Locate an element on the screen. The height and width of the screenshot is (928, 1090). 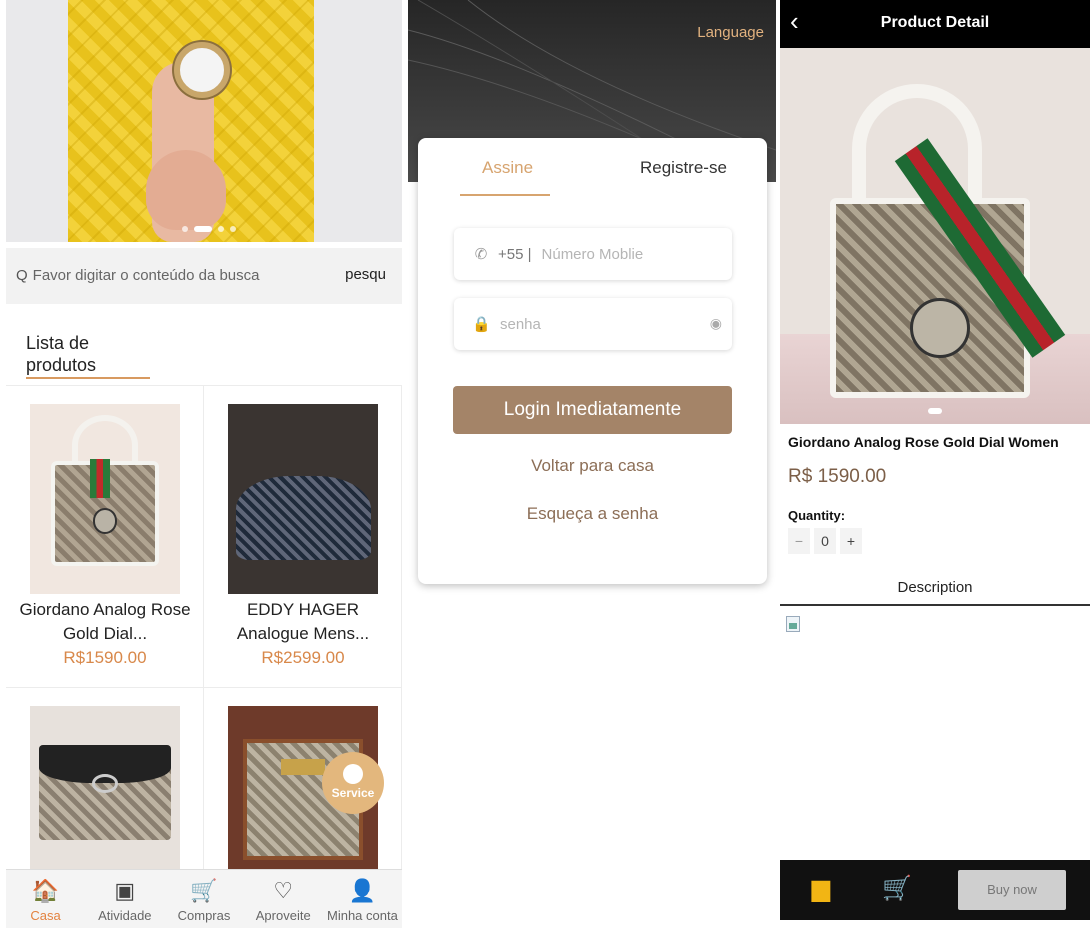
password-input is located at coordinates (585, 324).